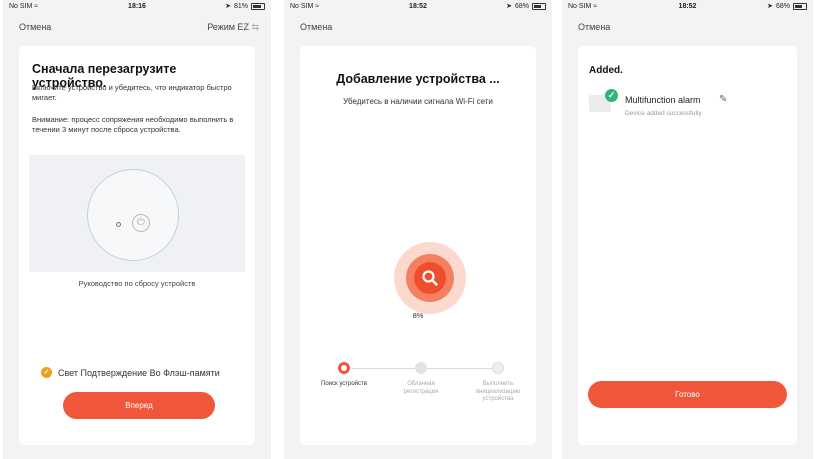 The image size is (814, 459). I want to click on step-init-label: Выполнить инициализацию устройства, so click(498, 391).